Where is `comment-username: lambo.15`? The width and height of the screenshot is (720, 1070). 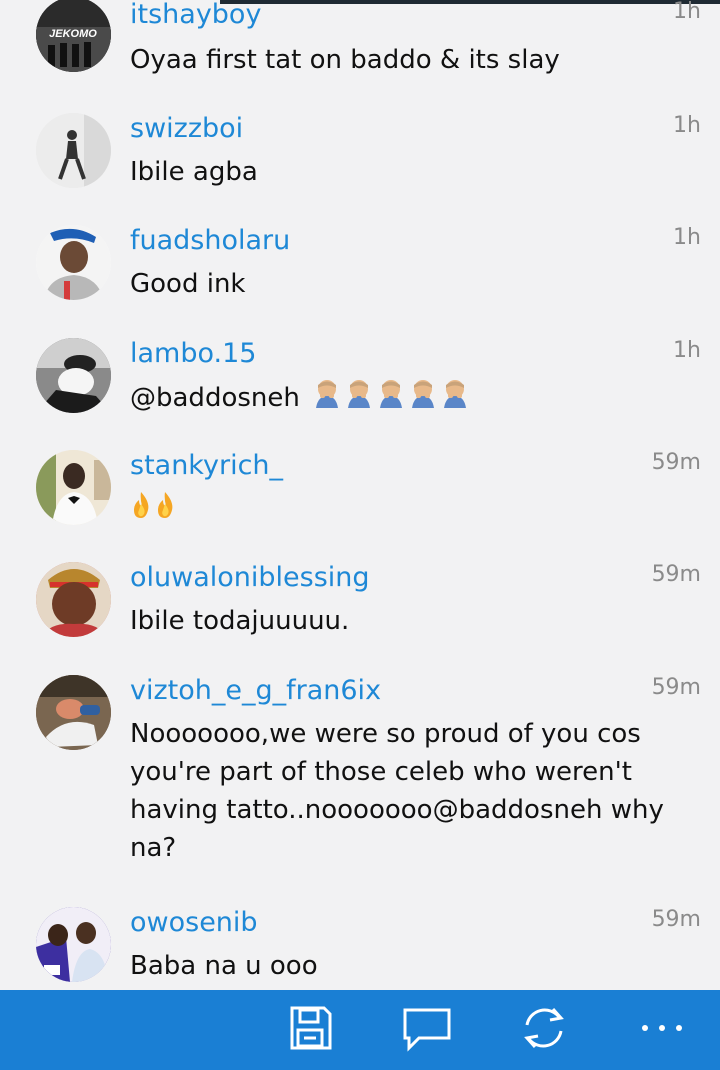 comment-username: lambo.15 is located at coordinates (193, 354).